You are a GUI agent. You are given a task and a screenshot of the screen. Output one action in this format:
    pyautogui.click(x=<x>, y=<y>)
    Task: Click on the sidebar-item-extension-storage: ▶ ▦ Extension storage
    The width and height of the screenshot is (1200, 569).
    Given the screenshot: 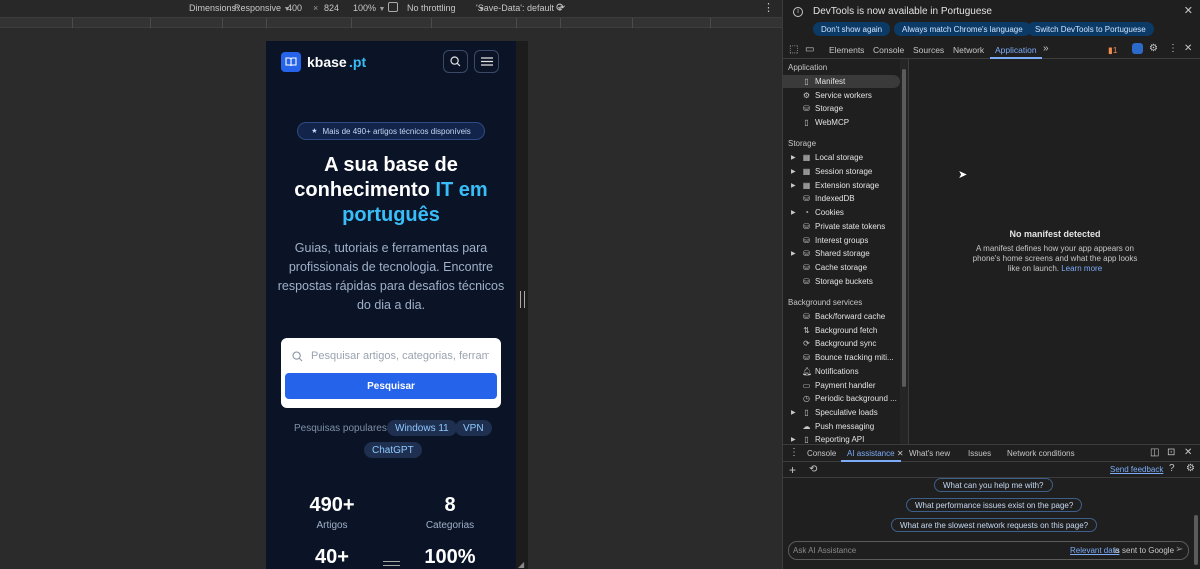 What is the action you would take?
    pyautogui.click(x=841, y=185)
    